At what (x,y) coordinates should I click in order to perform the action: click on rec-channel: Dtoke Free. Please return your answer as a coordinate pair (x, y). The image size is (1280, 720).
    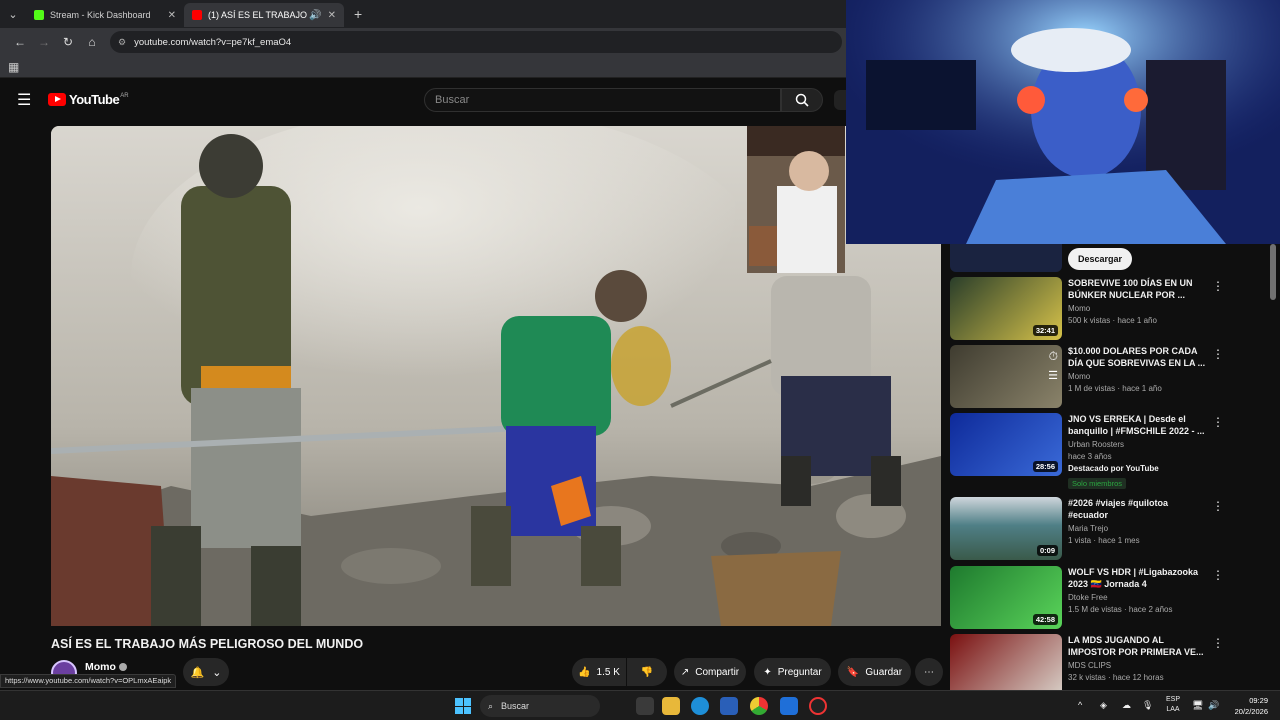
    Looking at the image, I should click on (1139, 597).